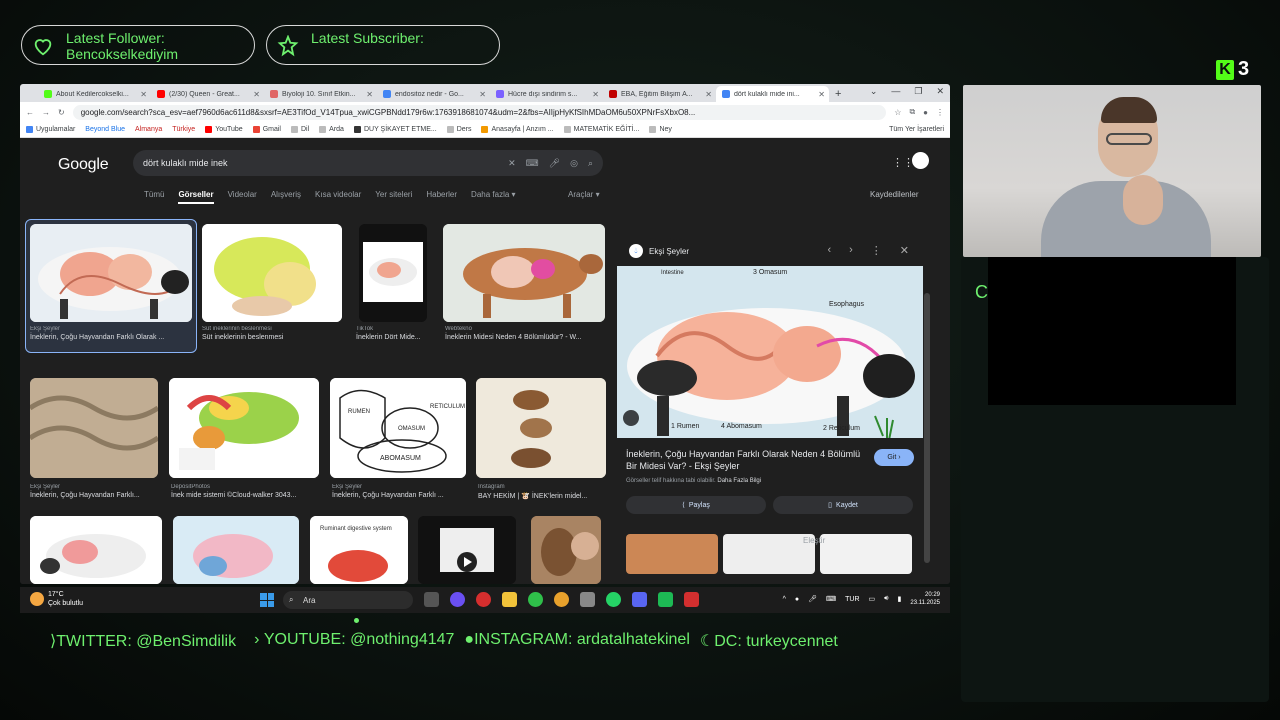 The width and height of the screenshot is (1280, 720). Describe the element at coordinates (105, 129) in the screenshot. I see `bookmark-item: Beyond Blue` at that location.